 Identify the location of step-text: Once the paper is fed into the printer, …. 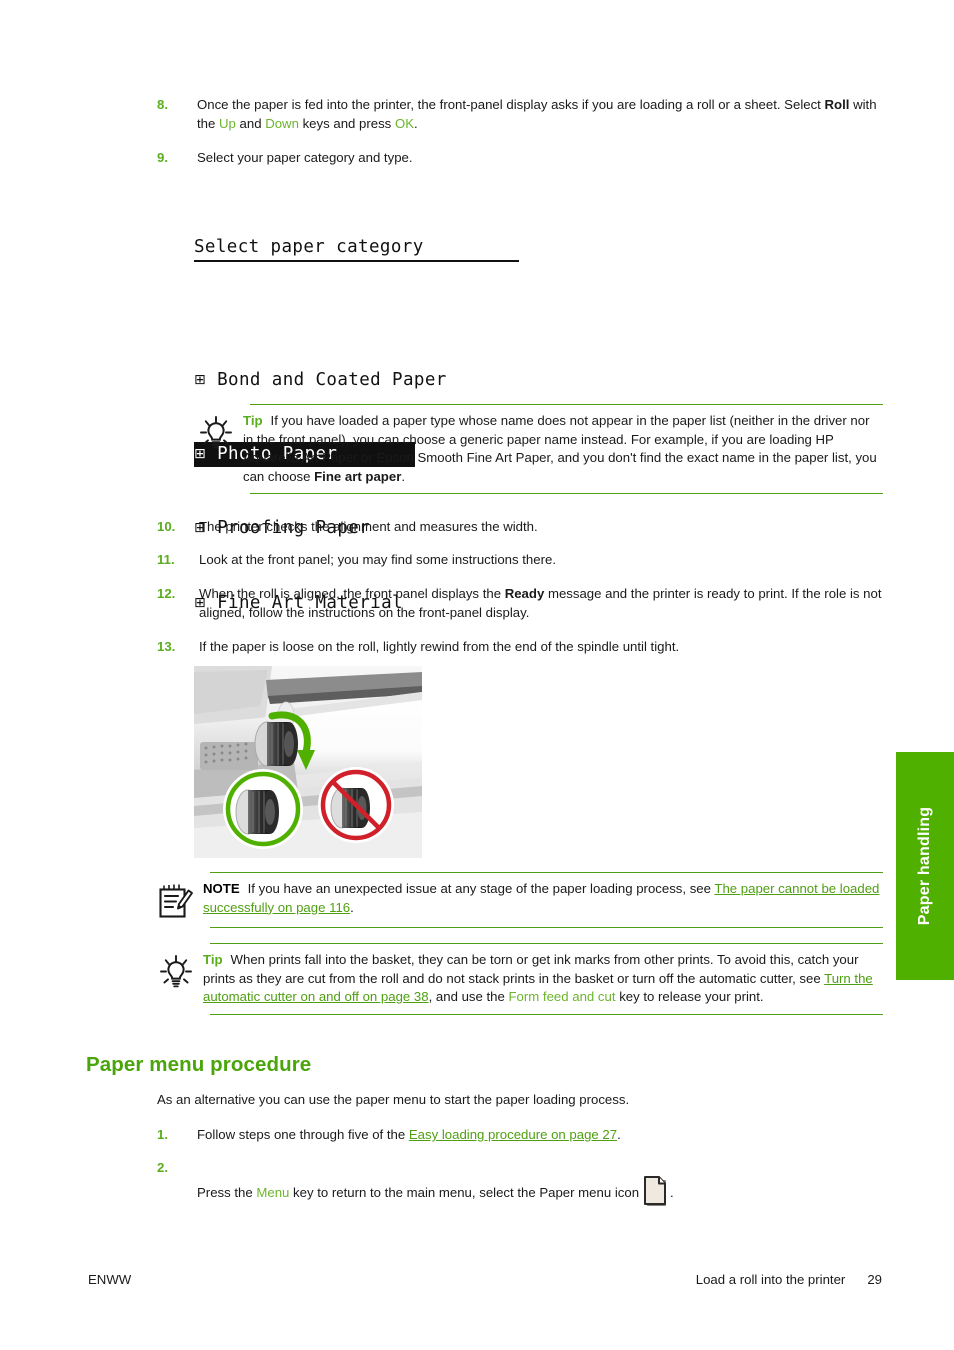
(540, 114).